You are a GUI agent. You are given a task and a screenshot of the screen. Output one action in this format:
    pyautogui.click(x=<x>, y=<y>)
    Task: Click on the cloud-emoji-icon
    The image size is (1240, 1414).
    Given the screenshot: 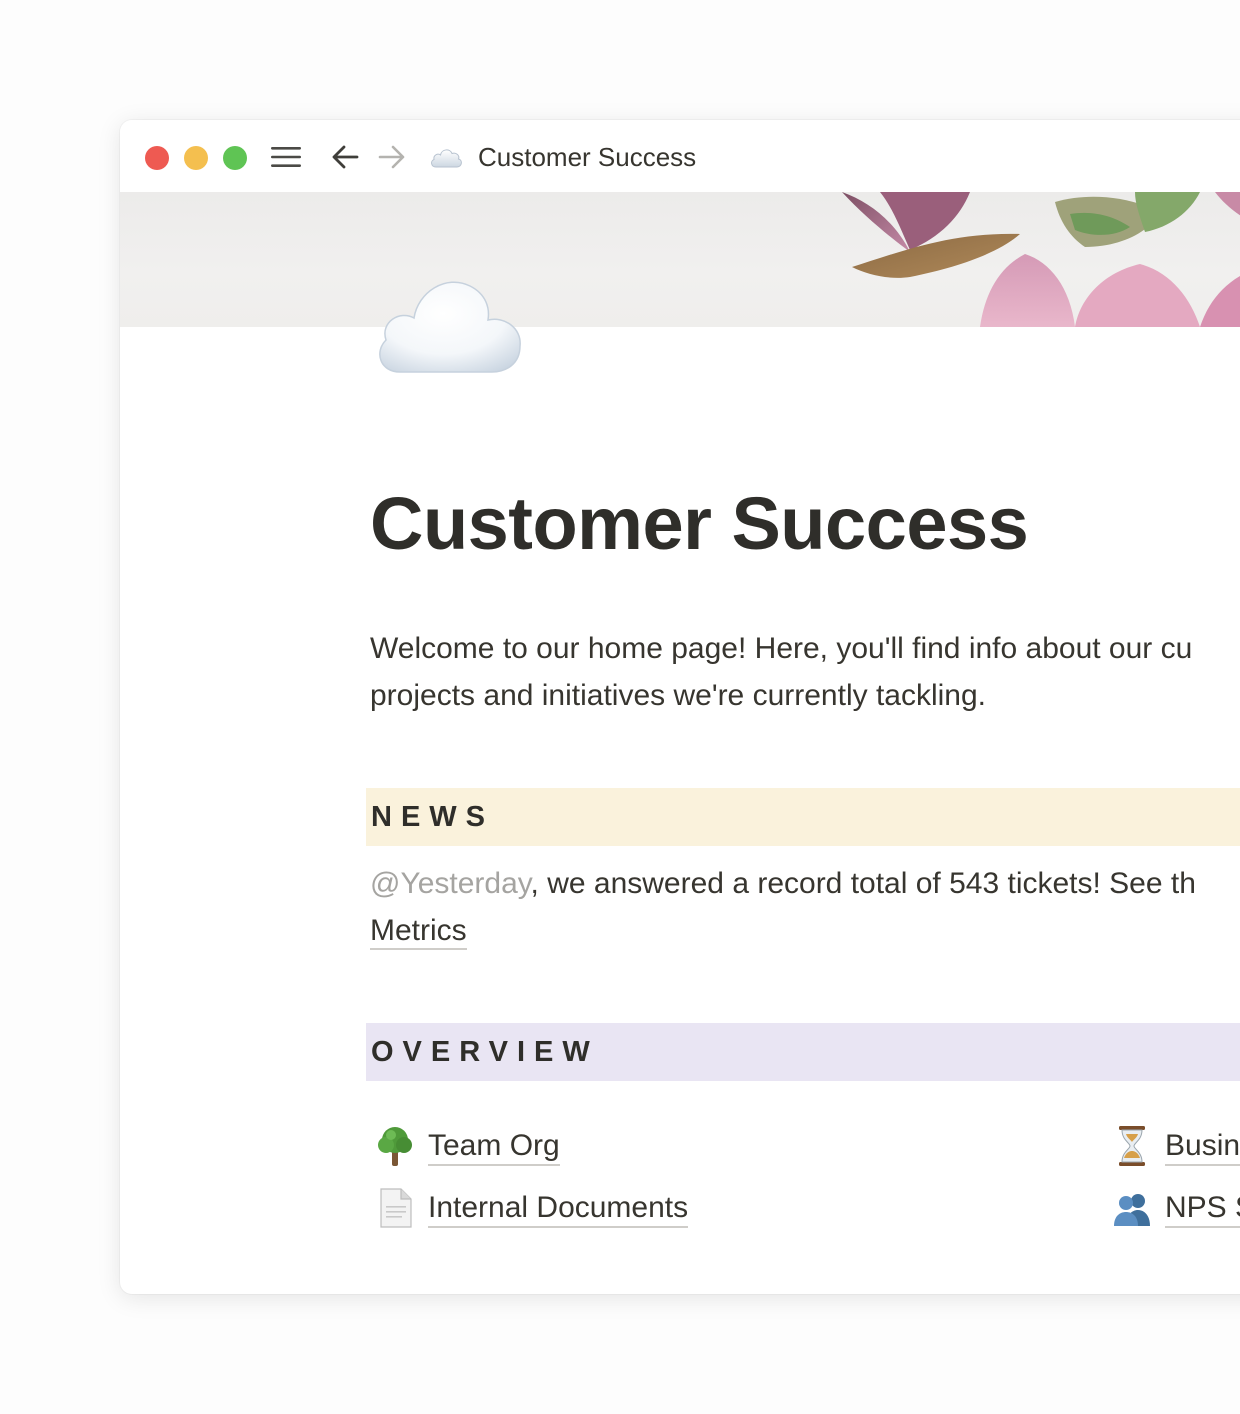 What is the action you would take?
    pyautogui.click(x=449, y=325)
    